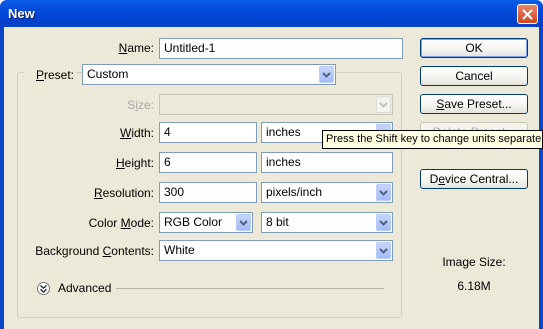 This screenshot has height=329, width=543. Describe the element at coordinates (121, 223) in the screenshot. I see `color-mode-label: Color Mode:` at that location.